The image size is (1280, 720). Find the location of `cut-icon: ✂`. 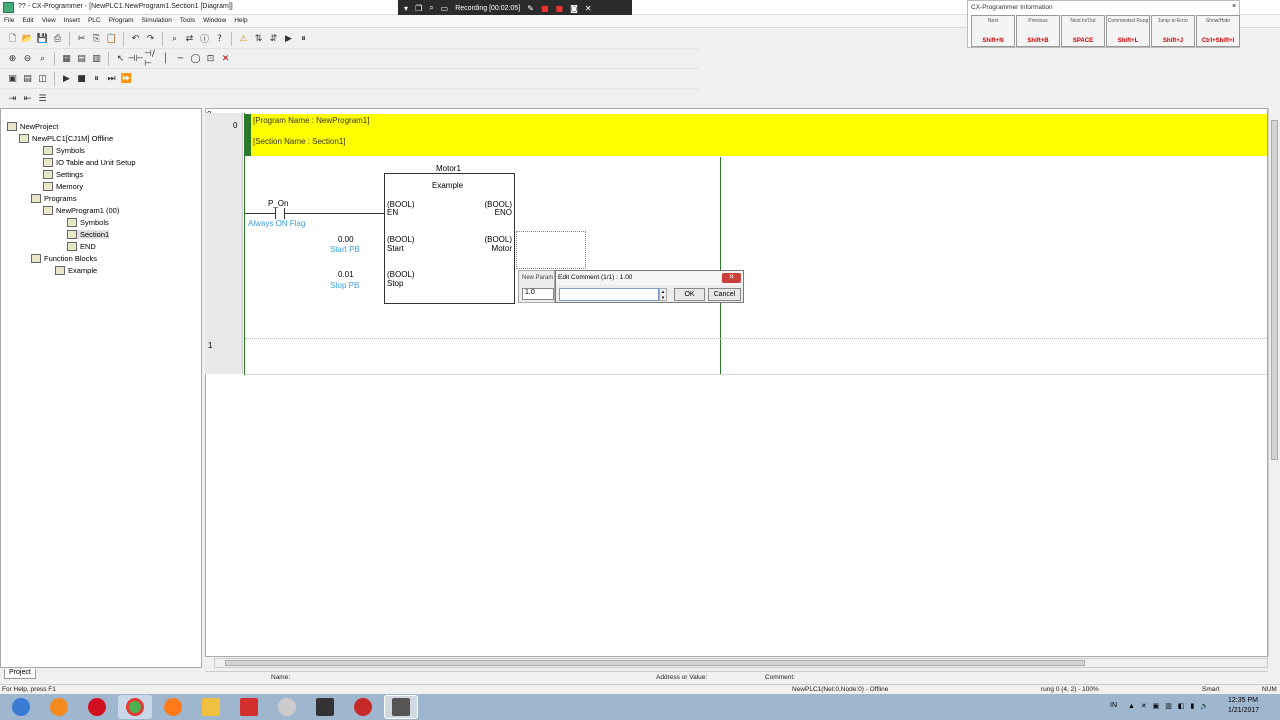

cut-icon: ✂ is located at coordinates (81, 38).